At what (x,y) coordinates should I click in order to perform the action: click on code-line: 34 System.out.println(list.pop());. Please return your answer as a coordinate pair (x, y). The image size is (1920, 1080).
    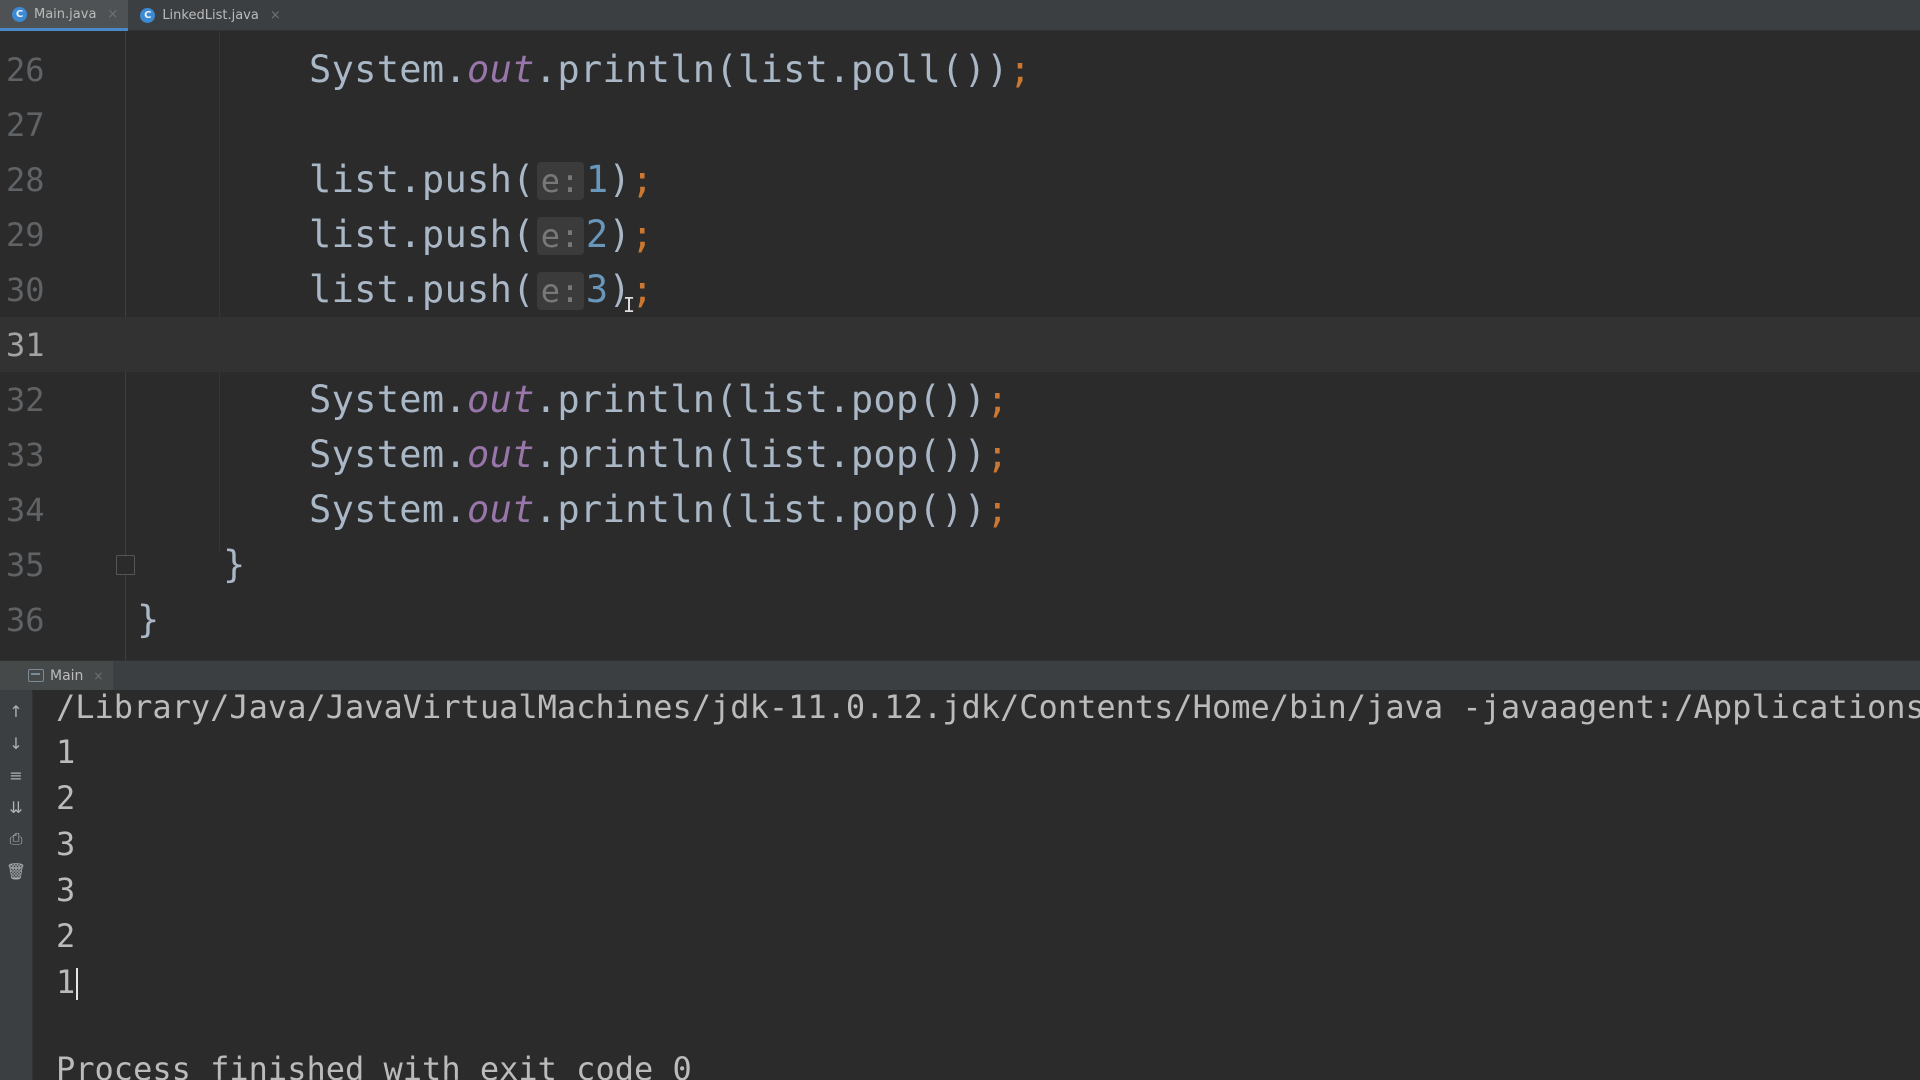
    Looking at the image, I should click on (960, 509).